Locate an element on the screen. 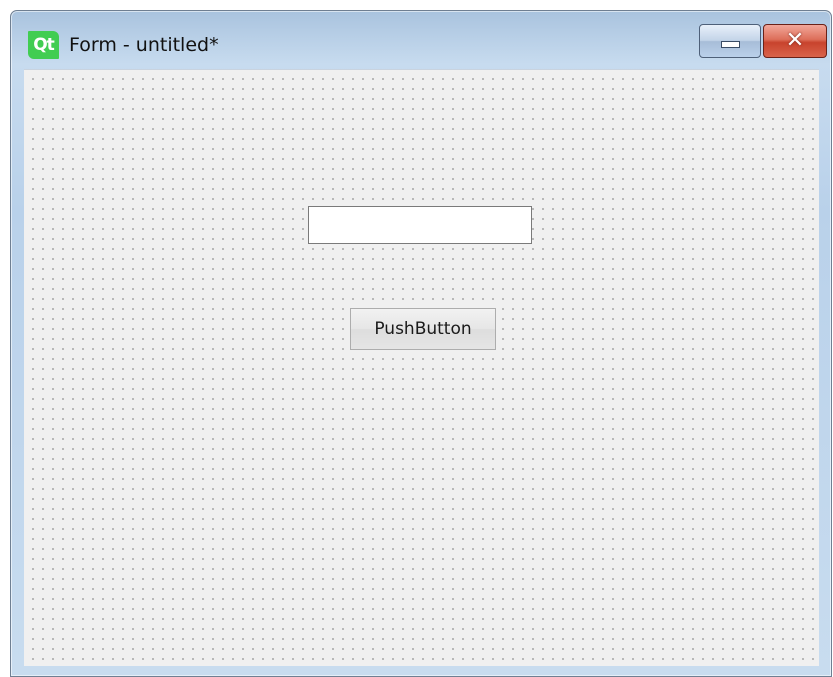 The image size is (833, 677). title-bar: Qt Form - untitled* ✕ is located at coordinates (421, 40).